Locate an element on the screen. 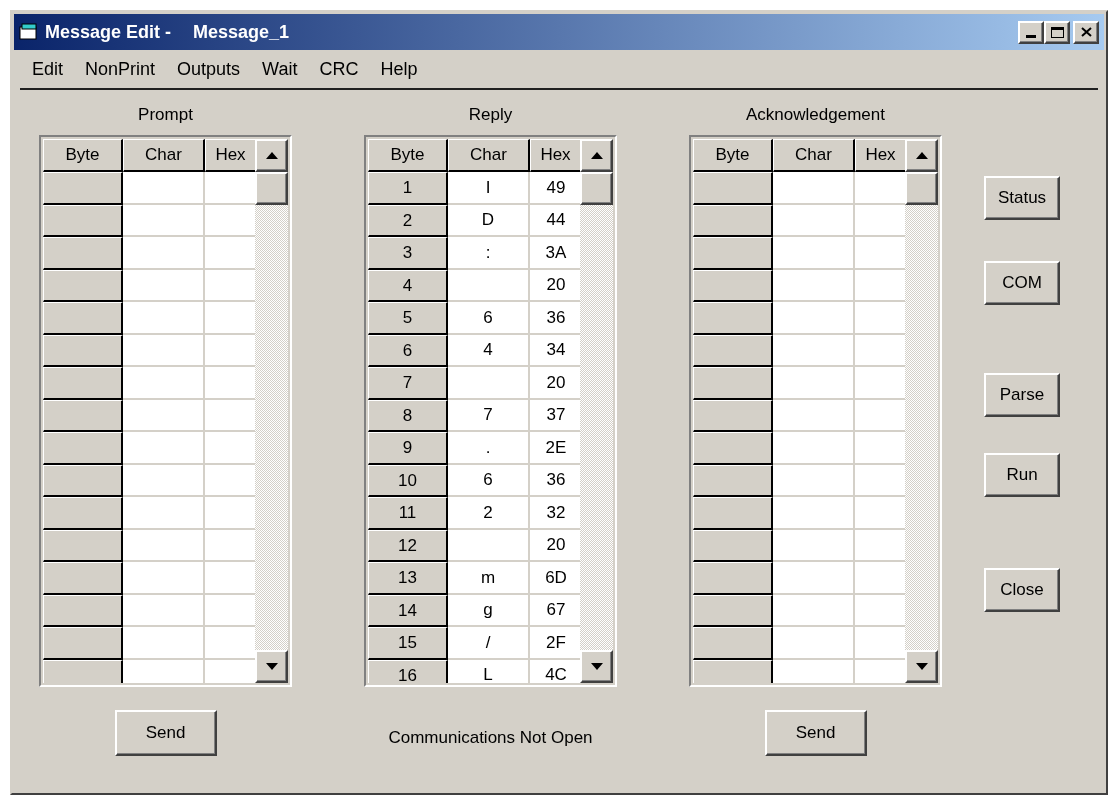 This screenshot has width=1118, height=805. row-header: 5 is located at coordinates (408, 318).